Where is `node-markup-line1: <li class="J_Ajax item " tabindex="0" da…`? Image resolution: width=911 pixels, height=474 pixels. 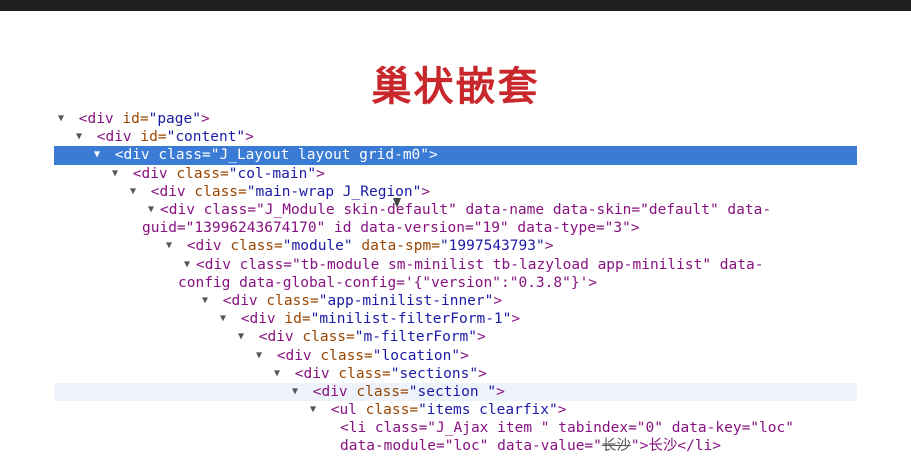
node-markup-line1: <li class="J_Ajax item " tabindex="0" da… is located at coordinates (567, 428).